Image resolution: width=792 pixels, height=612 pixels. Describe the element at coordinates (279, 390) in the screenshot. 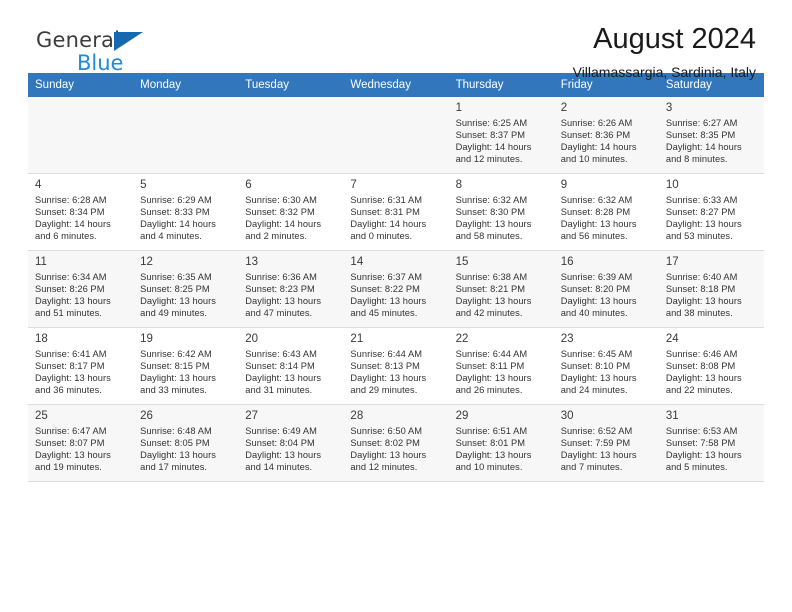

I see `daylight-duration-line2: and 31 minutes.` at that location.